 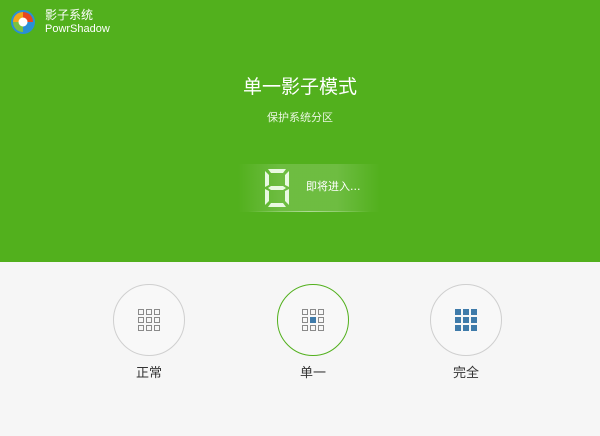 I want to click on mode-full-button, so click(x=466, y=320).